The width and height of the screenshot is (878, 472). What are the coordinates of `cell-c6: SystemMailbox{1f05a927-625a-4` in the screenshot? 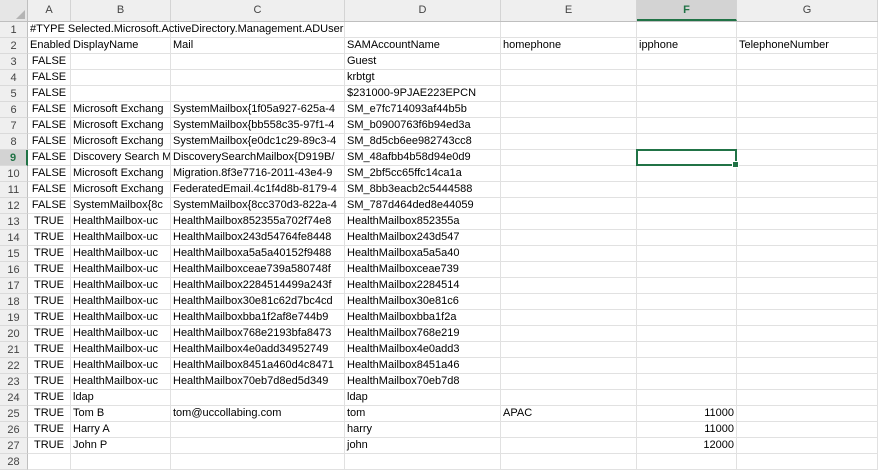 It's located at (258, 109).